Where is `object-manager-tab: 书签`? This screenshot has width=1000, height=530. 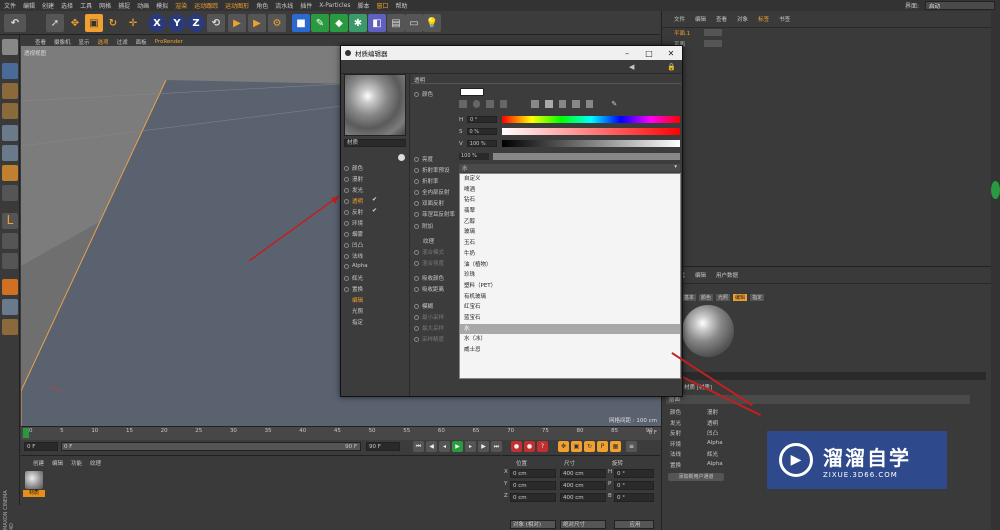
object-manager-tab: 书签 is located at coordinates (784, 19).